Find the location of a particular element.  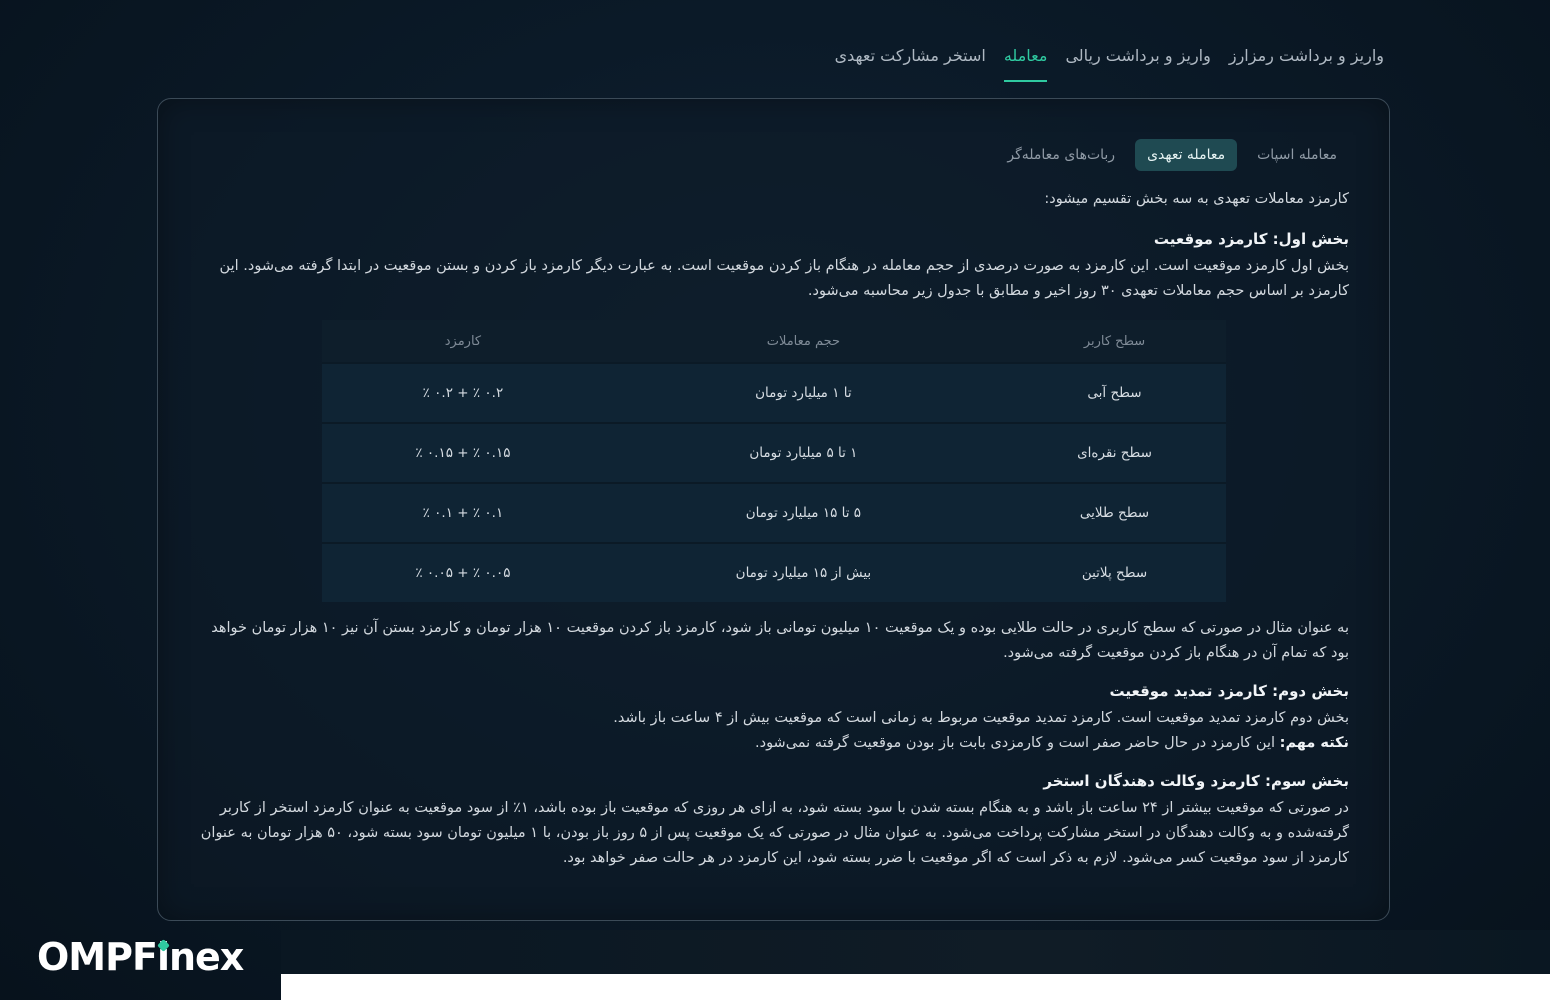

tab-rial-deposit: واریز و برداشت ریالی is located at coordinates (1137, 61).